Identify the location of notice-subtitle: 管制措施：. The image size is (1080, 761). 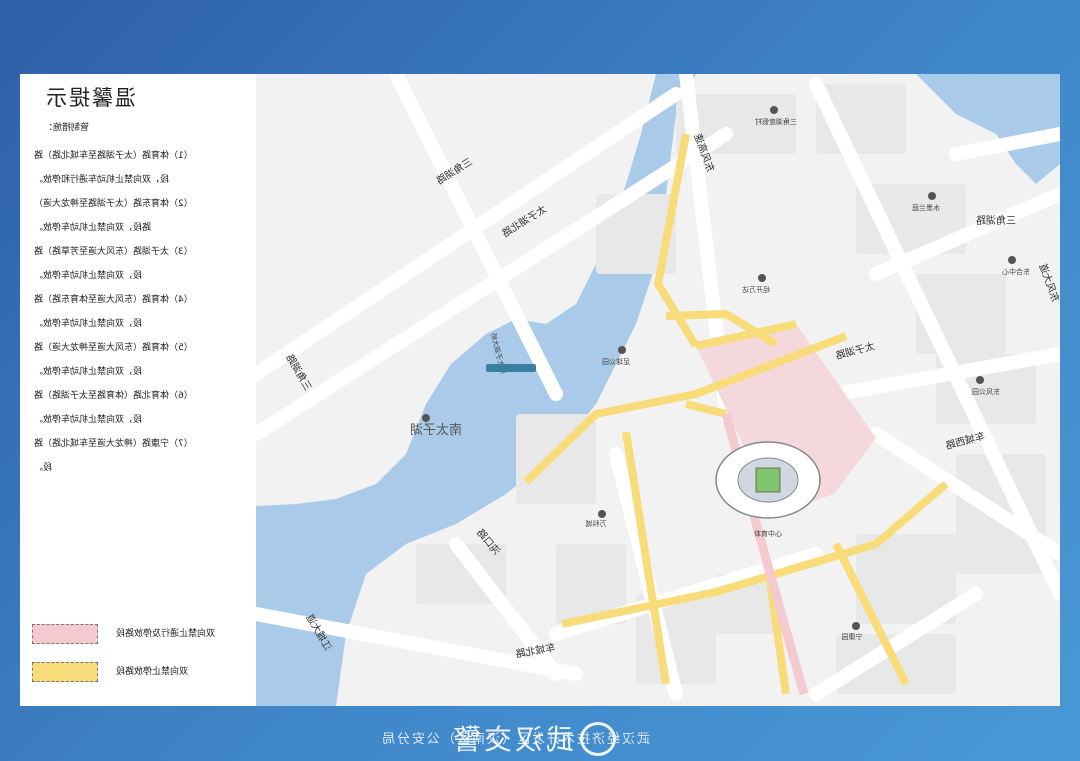
(67, 128).